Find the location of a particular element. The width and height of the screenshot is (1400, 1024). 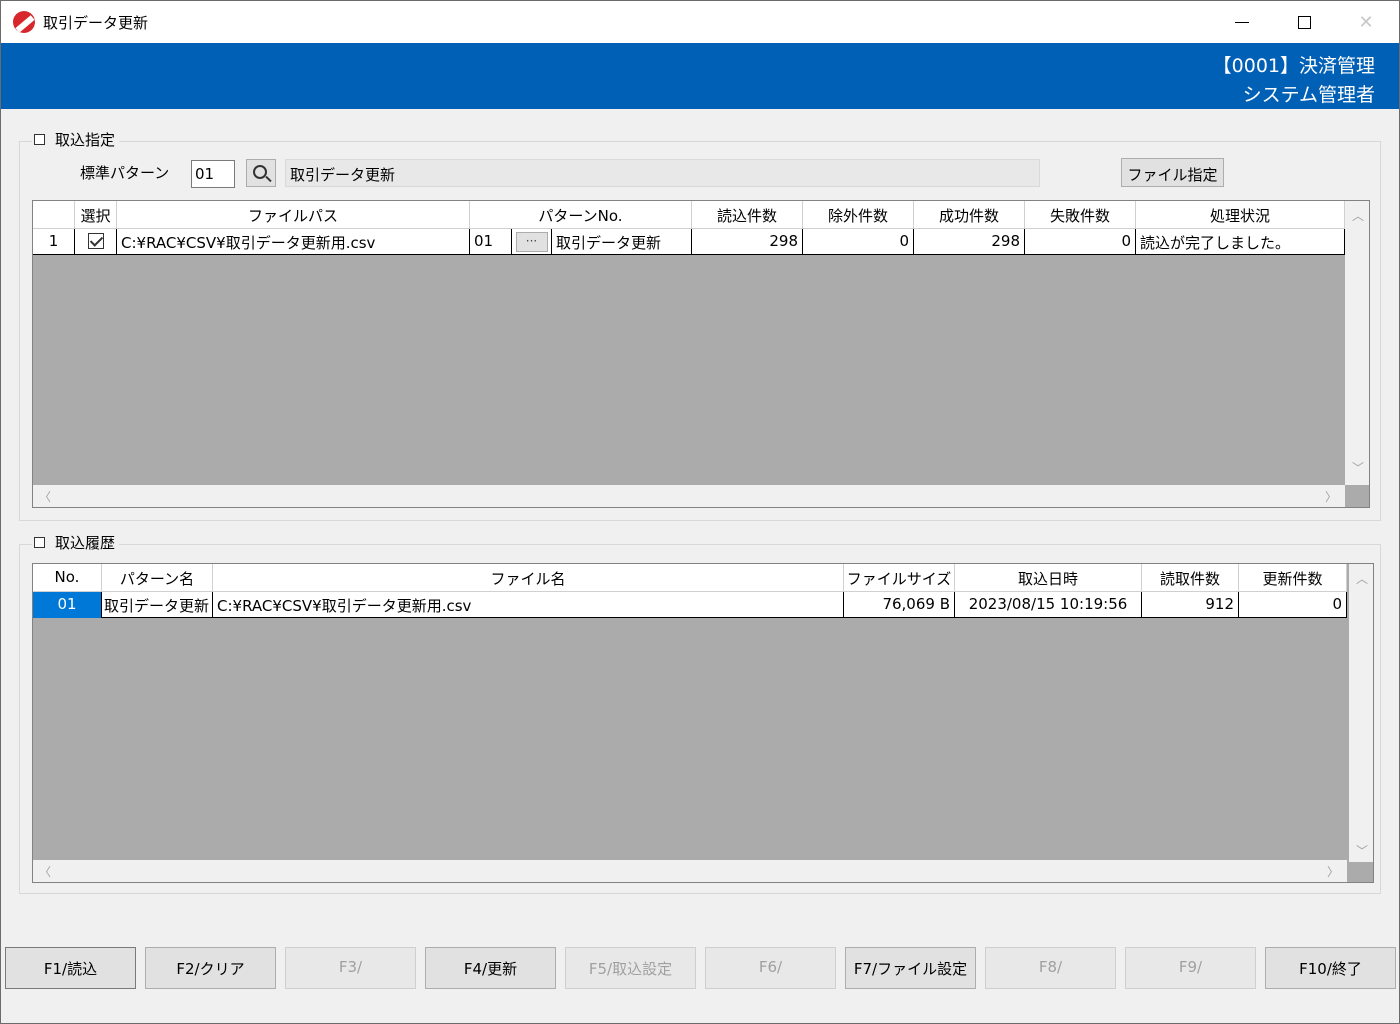

import-grid-hscrollbar: 〈 〉 is located at coordinates (689, 496).